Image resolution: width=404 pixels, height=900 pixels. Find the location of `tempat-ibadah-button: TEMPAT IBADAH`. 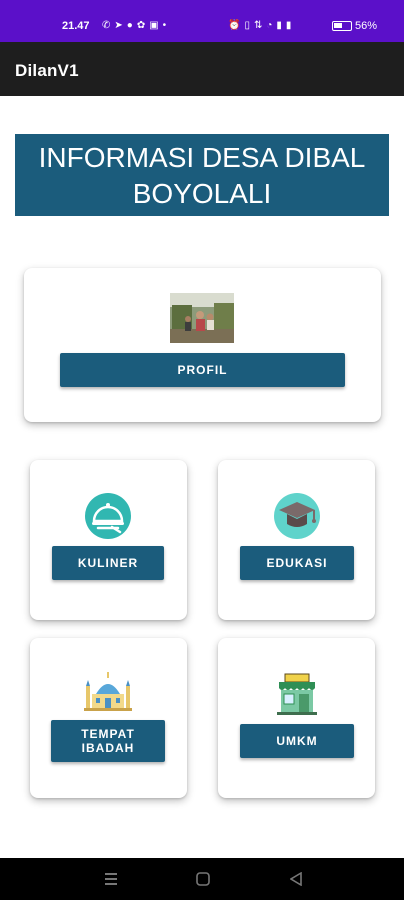

tempat-ibadah-button: TEMPAT IBADAH is located at coordinates (108, 741).